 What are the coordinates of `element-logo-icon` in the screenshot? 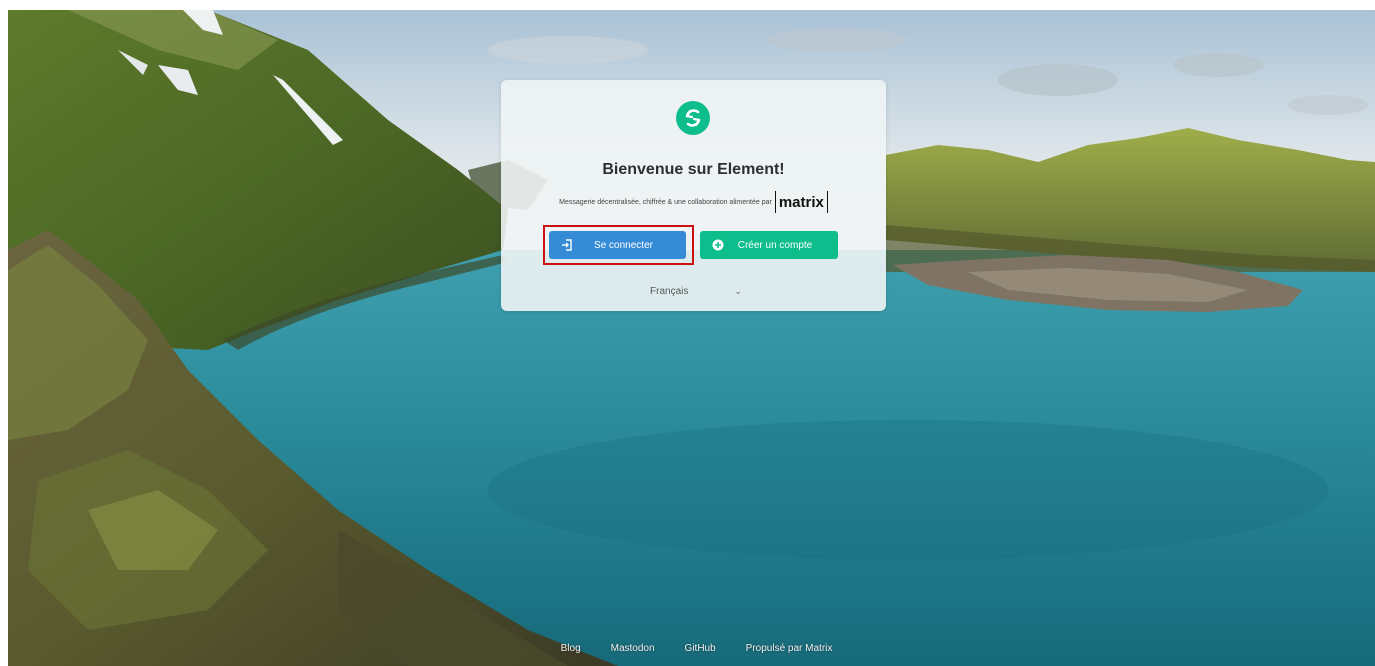 It's located at (693, 118).